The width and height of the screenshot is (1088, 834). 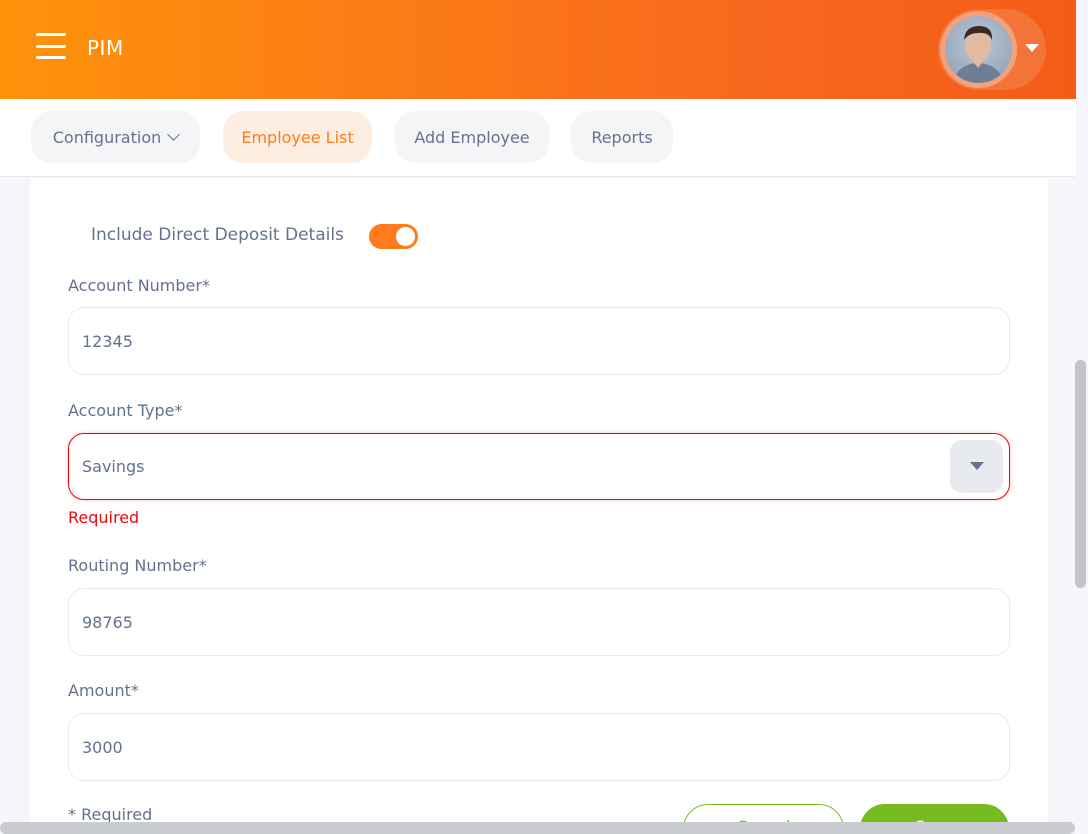 I want to click on direct-deposit-toggle, so click(x=393, y=236).